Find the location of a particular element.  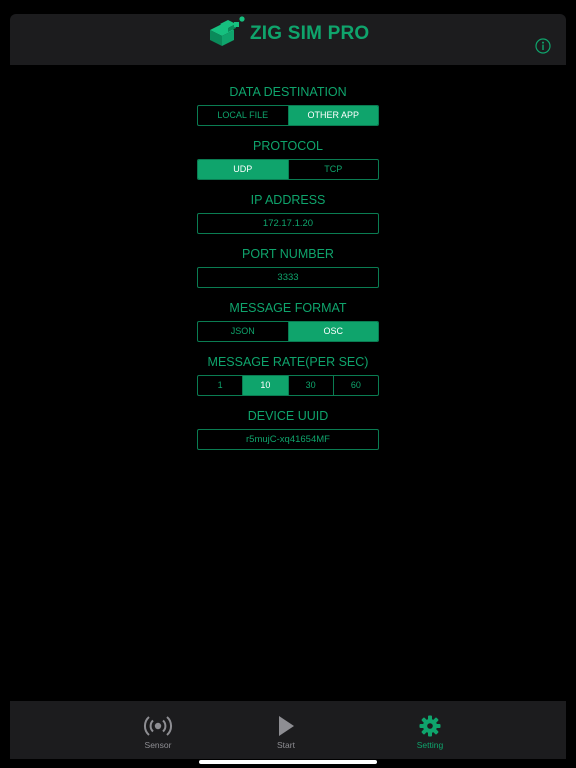

tab-sensor: Sensor is located at coordinates (158, 732).